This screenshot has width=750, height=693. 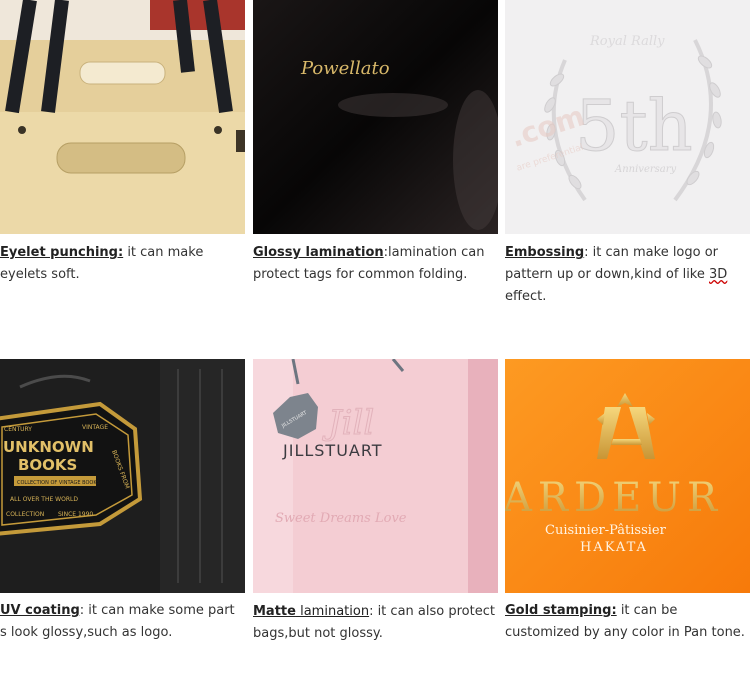 What do you see at coordinates (545, 252) in the screenshot?
I see `embossing-term: Embossing` at bounding box center [545, 252].